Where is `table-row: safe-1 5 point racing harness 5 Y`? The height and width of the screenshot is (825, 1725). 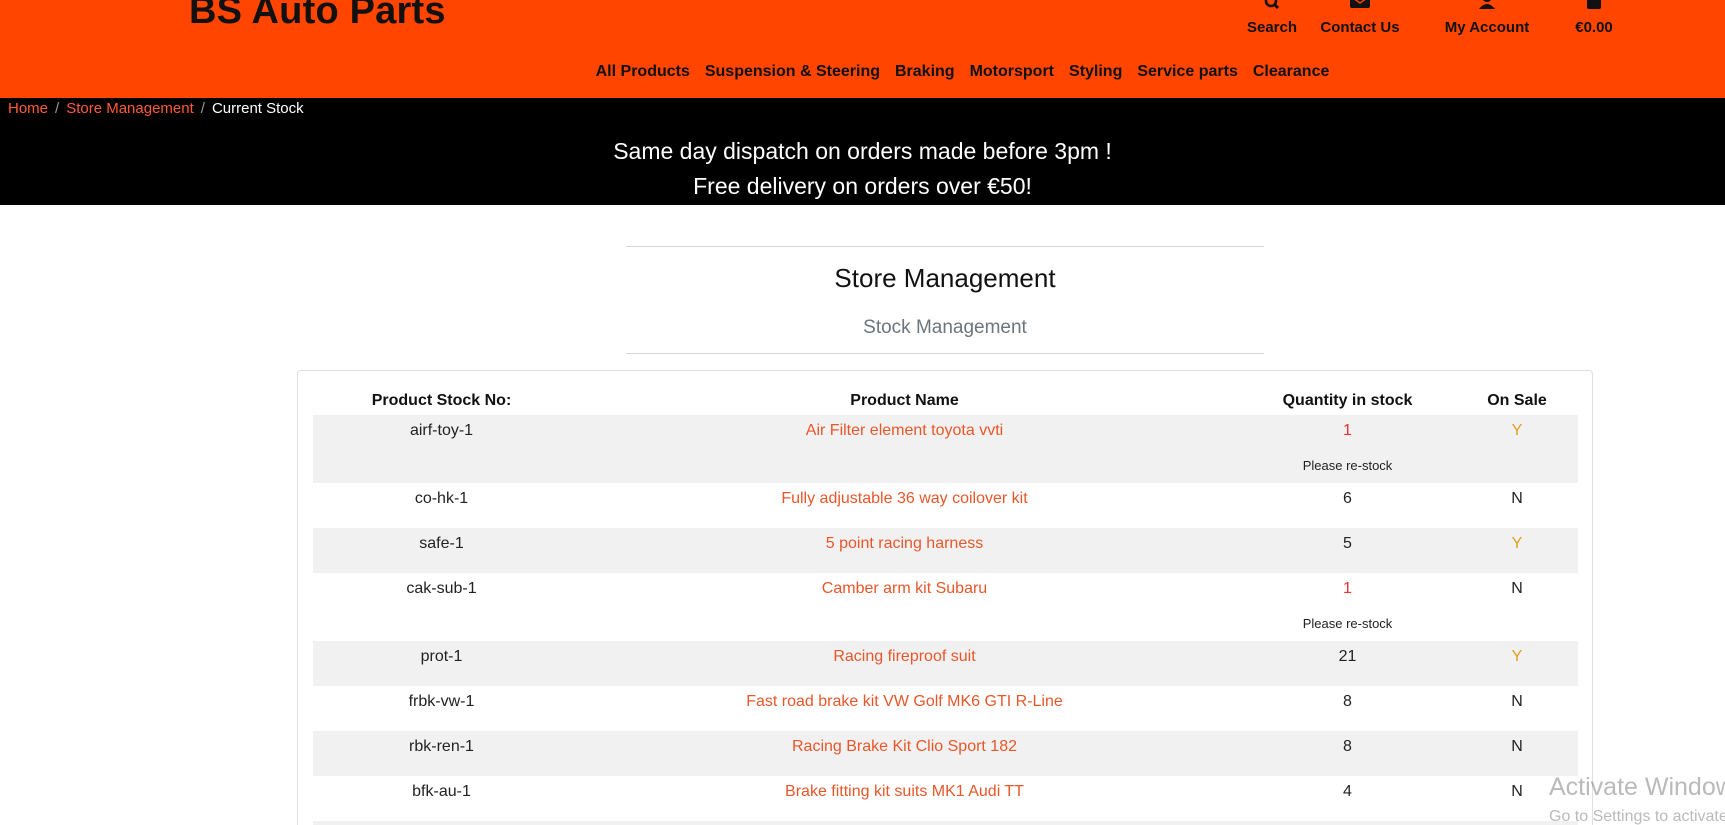 table-row: safe-1 5 point racing harness 5 Y is located at coordinates (945, 550).